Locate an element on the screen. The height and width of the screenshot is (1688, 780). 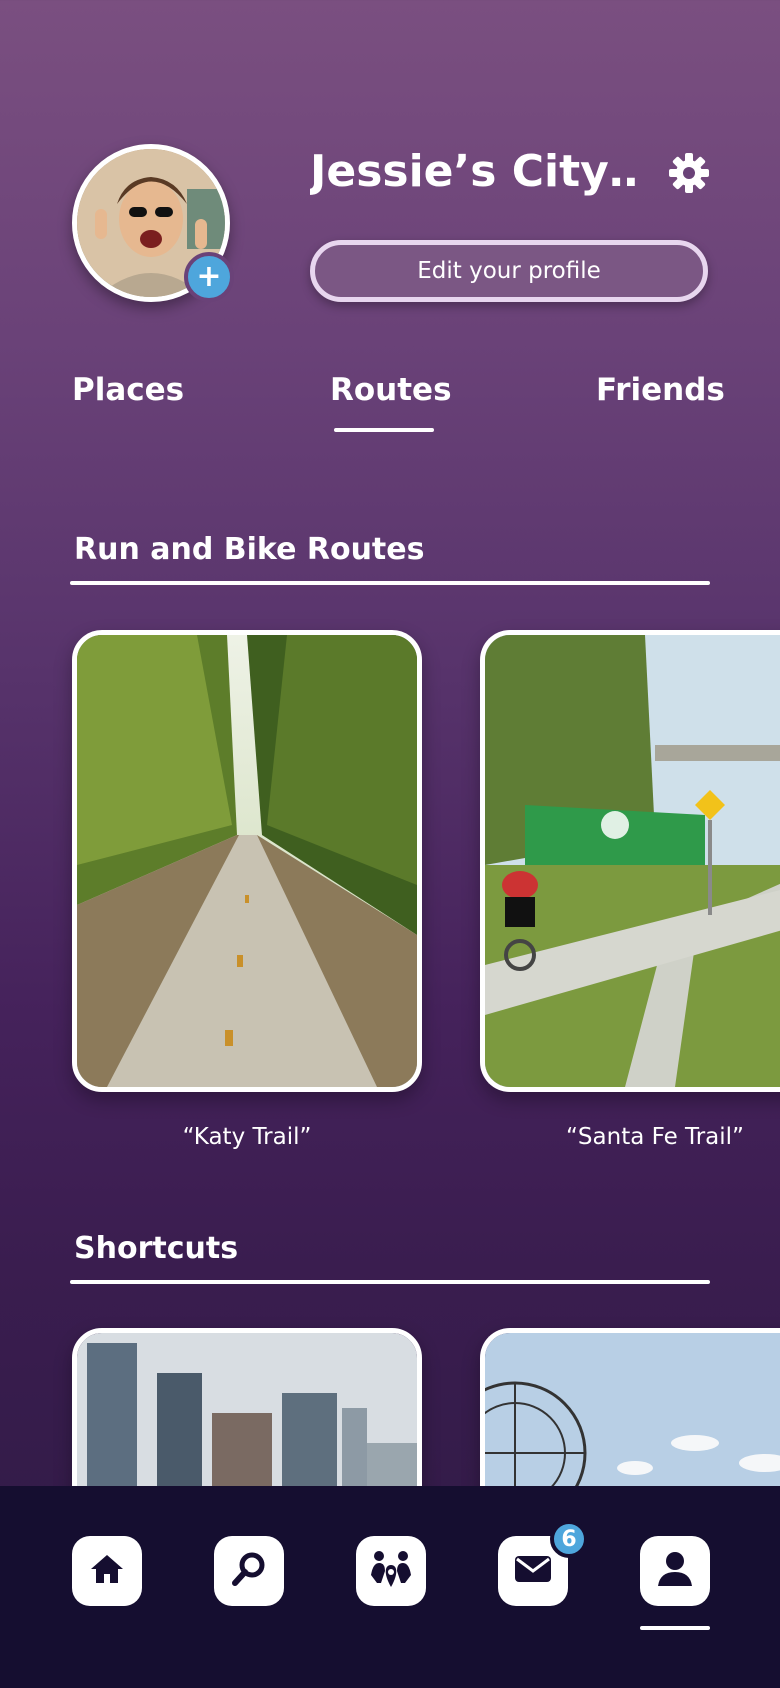
add-photo-button: + is located at coordinates (209, 277).